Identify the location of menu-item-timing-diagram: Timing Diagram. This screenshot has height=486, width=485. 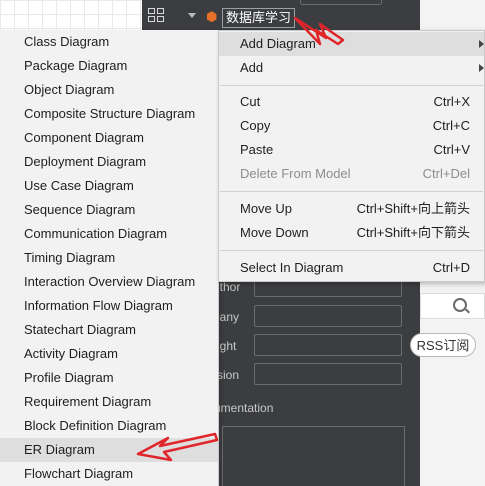
(109, 258).